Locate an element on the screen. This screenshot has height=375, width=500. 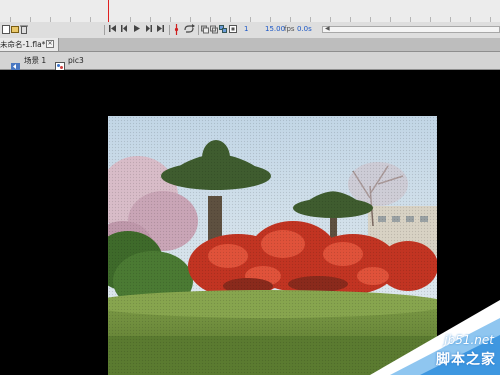
step-back-icon is located at coordinates (124, 29).